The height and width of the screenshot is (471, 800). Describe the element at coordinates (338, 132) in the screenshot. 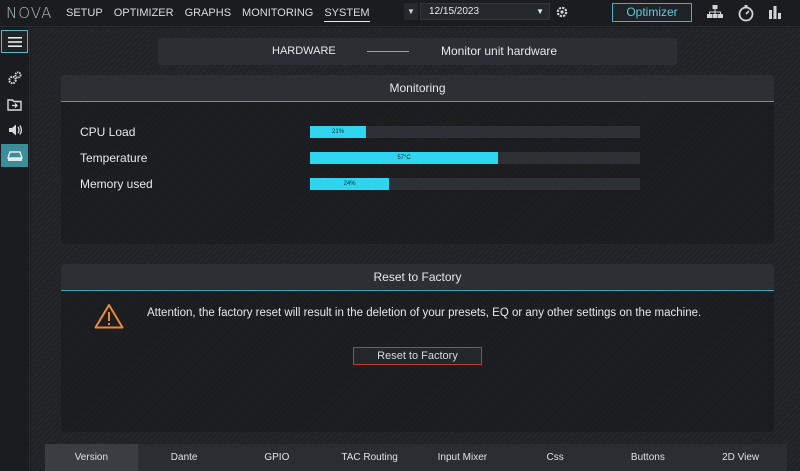

I see `cpu-load-fill: 21%` at that location.